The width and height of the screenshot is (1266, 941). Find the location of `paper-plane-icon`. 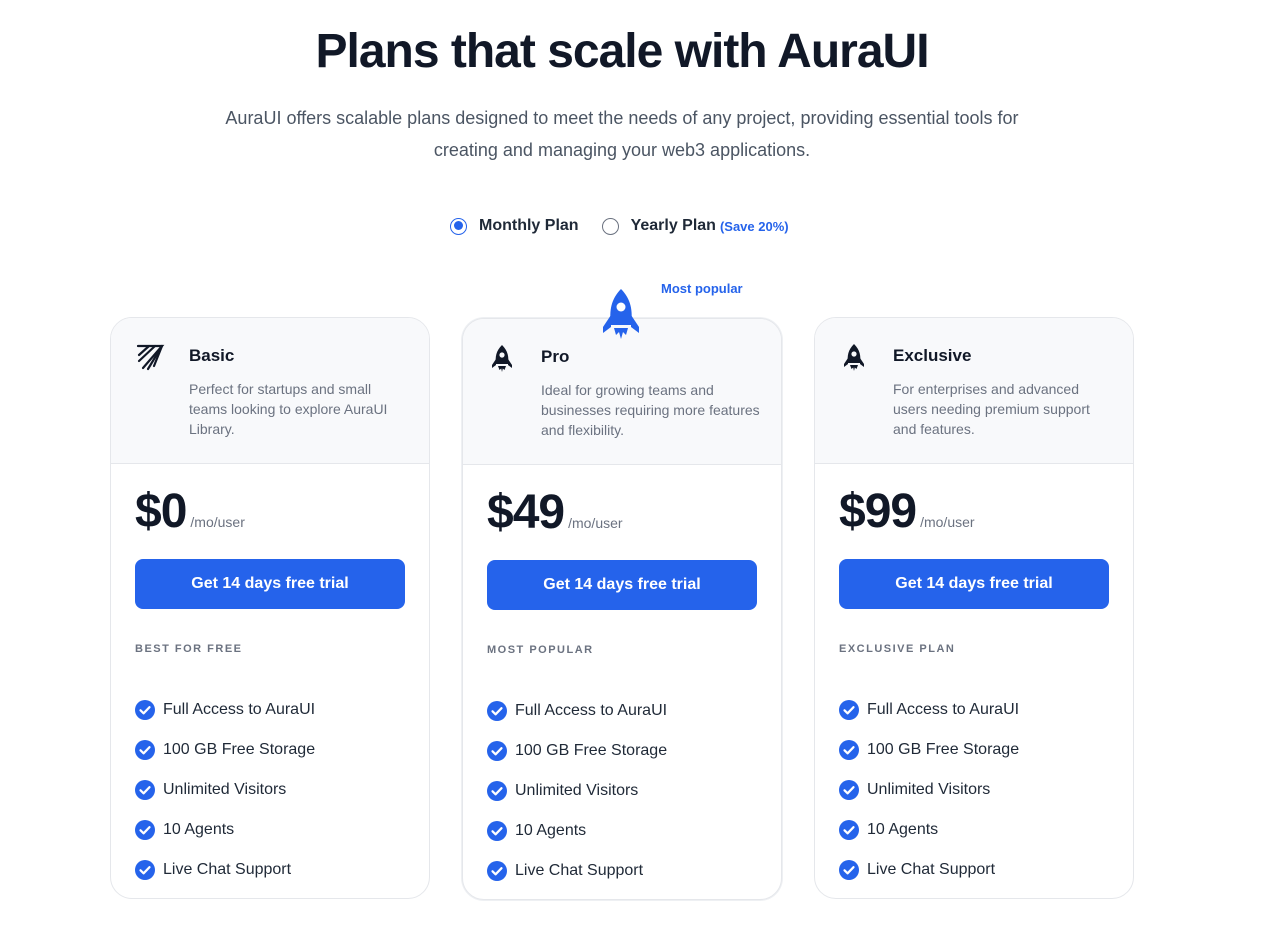

paper-plane-icon is located at coordinates (150, 357).